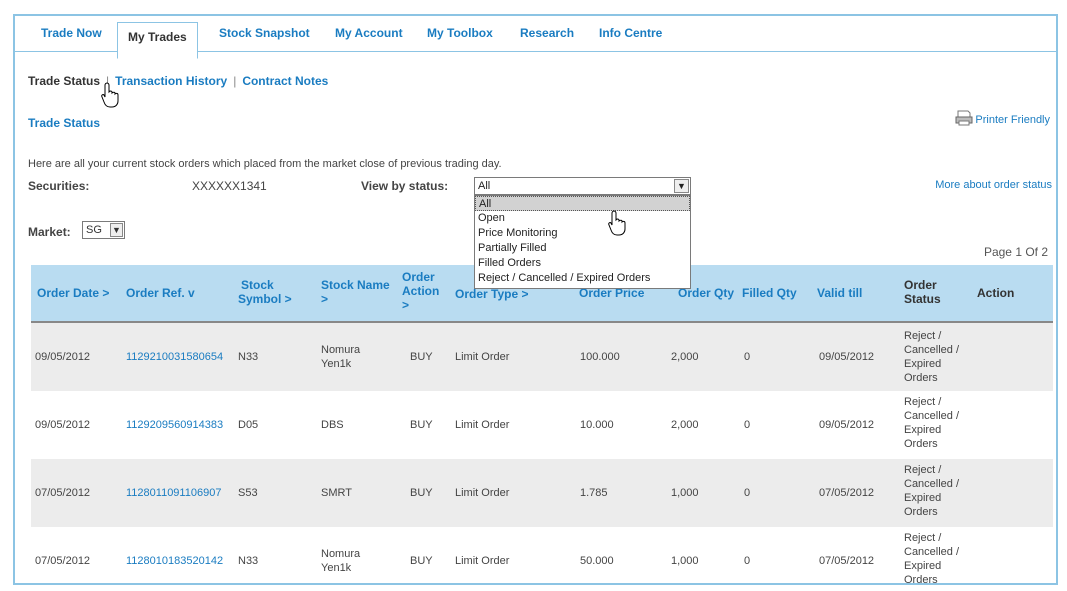 The width and height of the screenshot is (1067, 591). What do you see at coordinates (265, 299) in the screenshot?
I see `header-stock-symbol-line2: Symbol >` at bounding box center [265, 299].